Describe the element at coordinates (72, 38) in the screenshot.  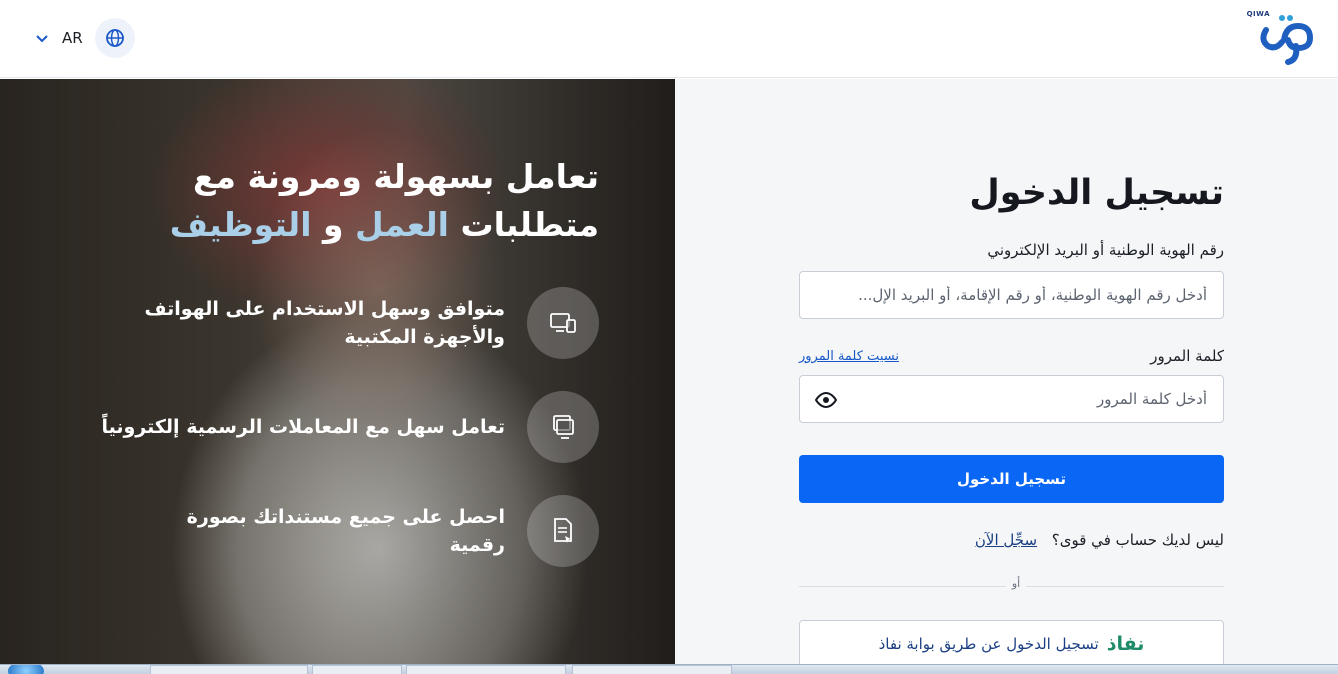
I see `language-code: AR` at that location.